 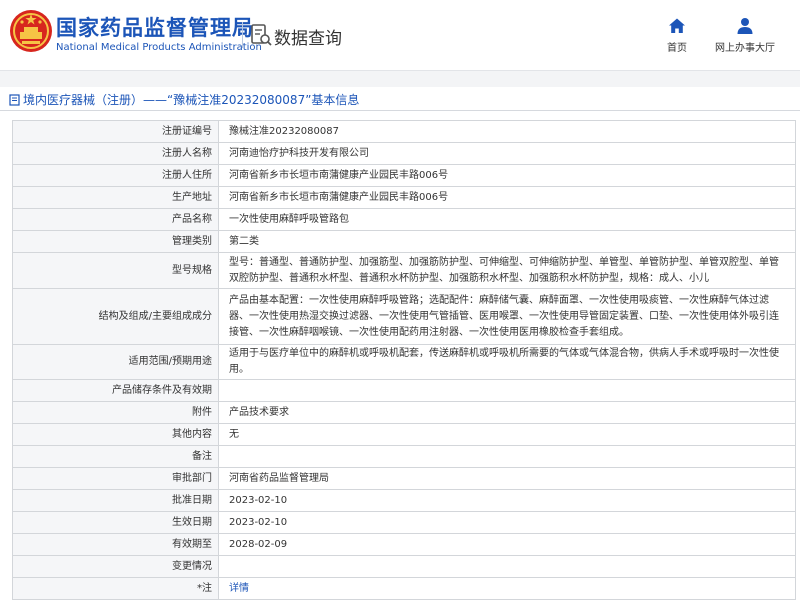 I want to click on row-value: 一次性使用麻醉呼吸管路包, so click(x=507, y=219).